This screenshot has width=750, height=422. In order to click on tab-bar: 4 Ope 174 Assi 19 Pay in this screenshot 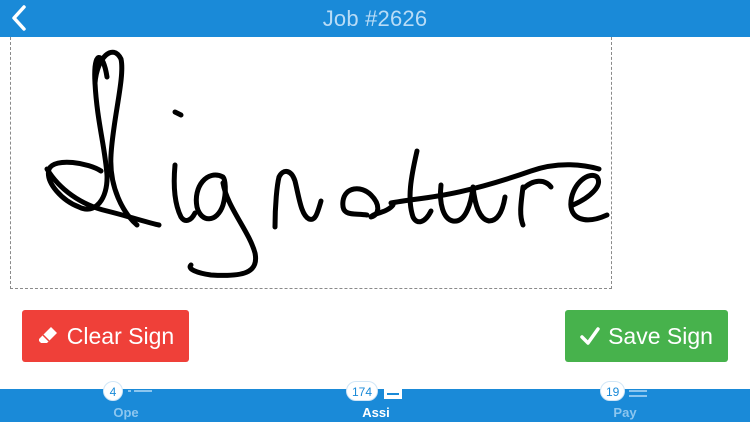, I will do `click(375, 401)`.